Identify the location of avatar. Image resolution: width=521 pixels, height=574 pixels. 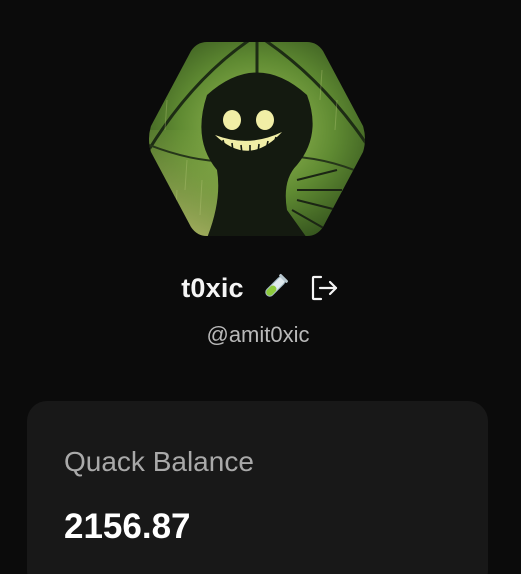
(257, 139).